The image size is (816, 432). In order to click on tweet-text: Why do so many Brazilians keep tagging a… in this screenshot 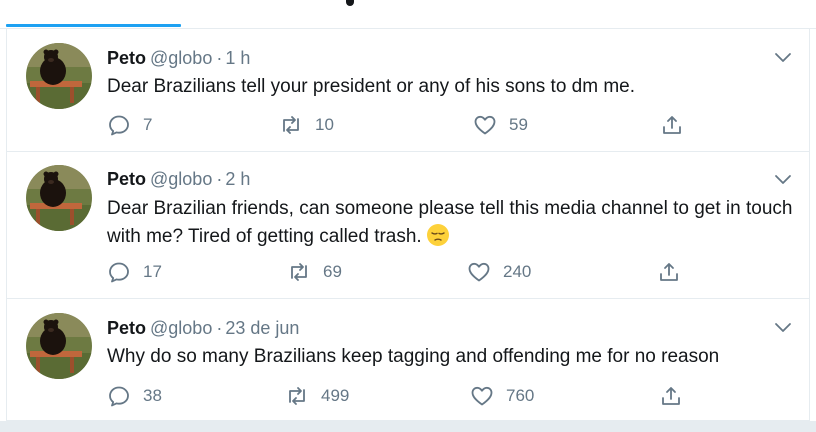, I will do `click(452, 357)`.